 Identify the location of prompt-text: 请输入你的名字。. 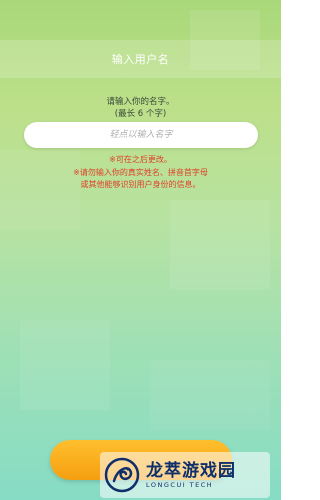
(140, 102).